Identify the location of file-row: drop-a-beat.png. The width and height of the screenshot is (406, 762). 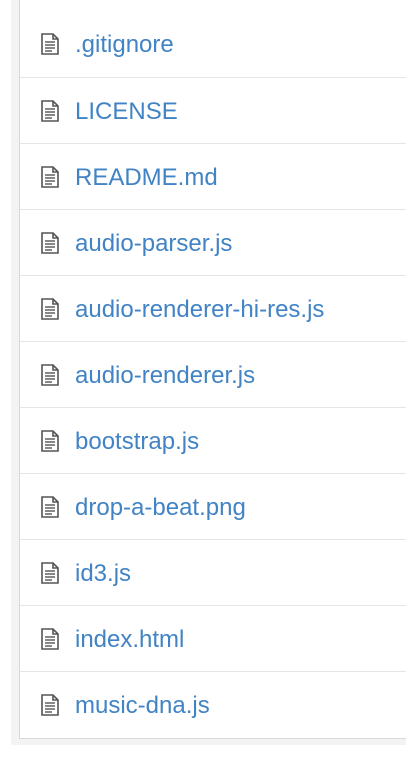
(213, 506).